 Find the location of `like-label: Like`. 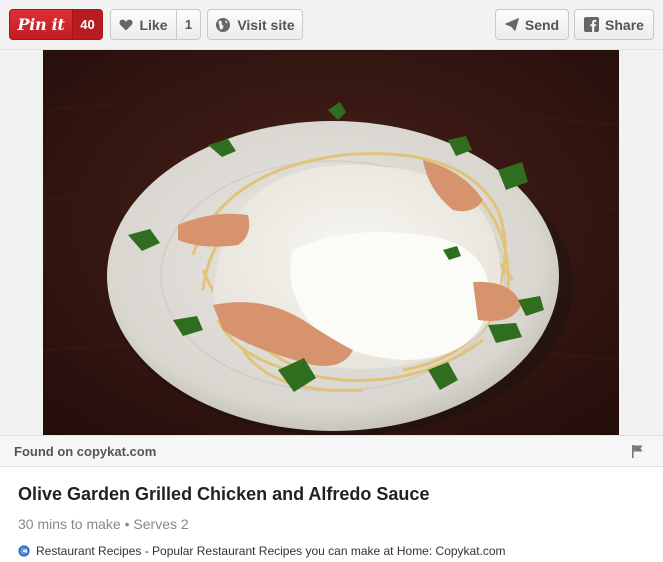

like-label: Like is located at coordinates (153, 24).